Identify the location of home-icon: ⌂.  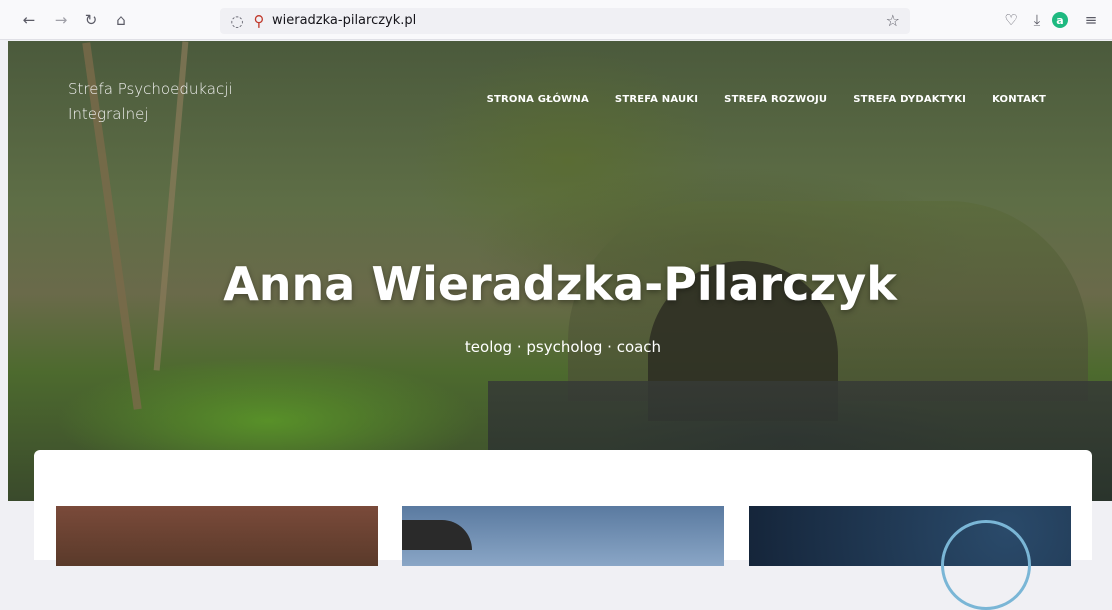
(121, 20).